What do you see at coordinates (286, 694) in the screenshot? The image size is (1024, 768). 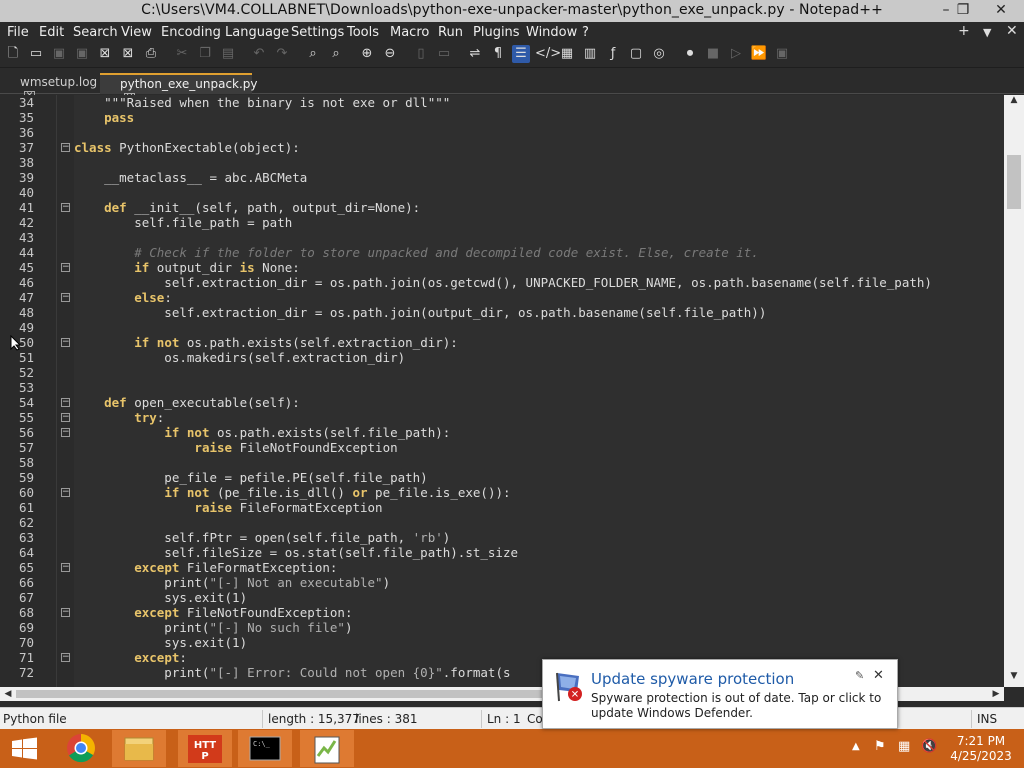 I see `horizontal-scroll-thumb` at bounding box center [286, 694].